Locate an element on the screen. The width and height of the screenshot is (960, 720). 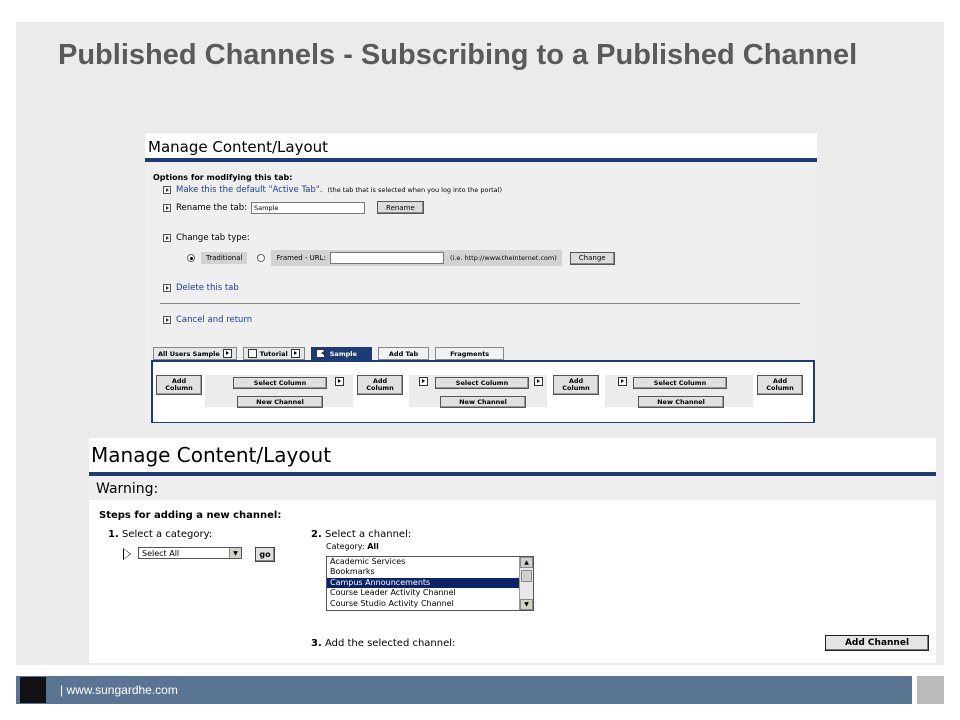
list-item: Course Leader Activity Channel is located at coordinates (424, 593).